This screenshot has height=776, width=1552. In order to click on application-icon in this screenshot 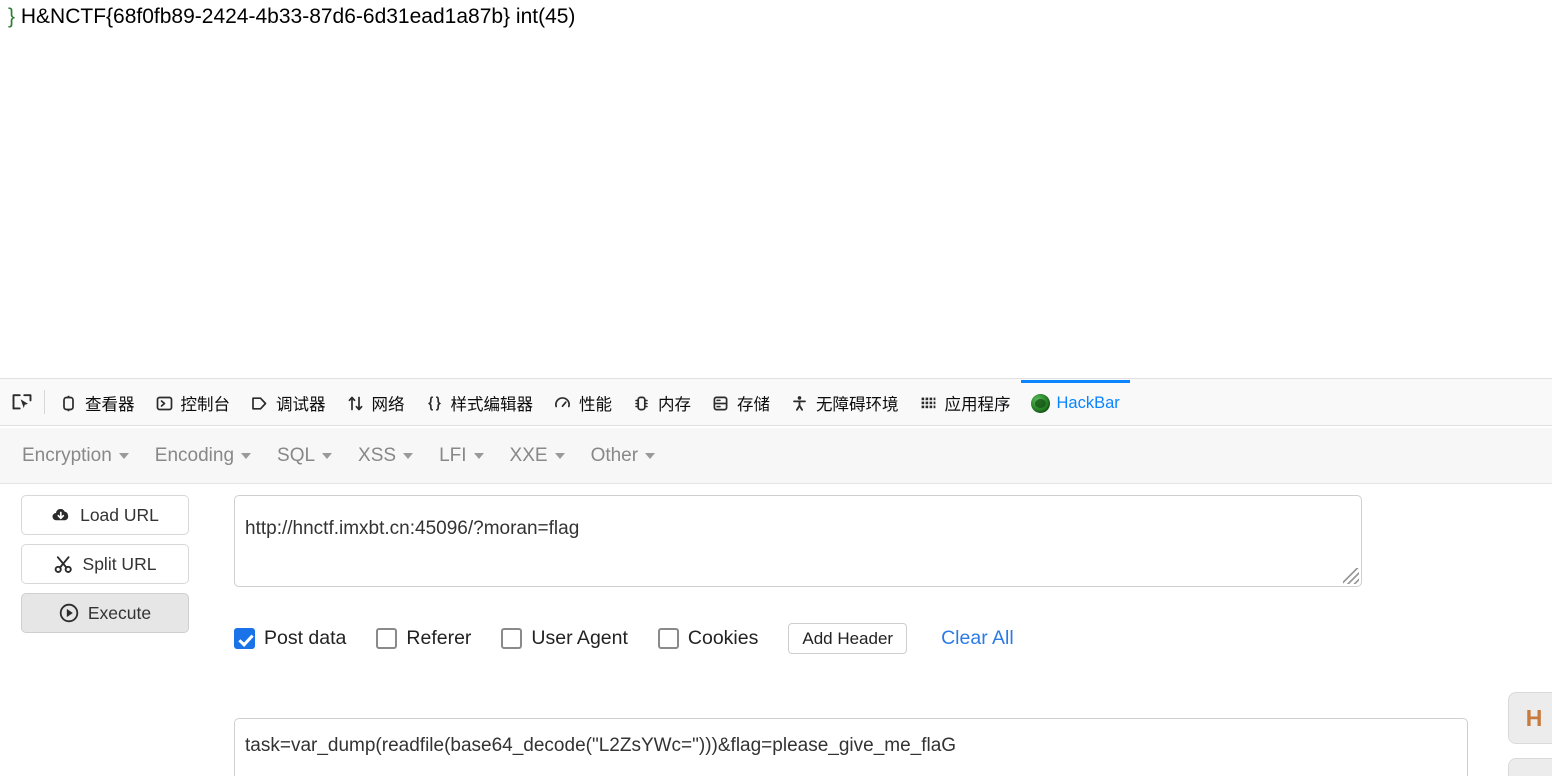, I will do `click(928, 403)`.